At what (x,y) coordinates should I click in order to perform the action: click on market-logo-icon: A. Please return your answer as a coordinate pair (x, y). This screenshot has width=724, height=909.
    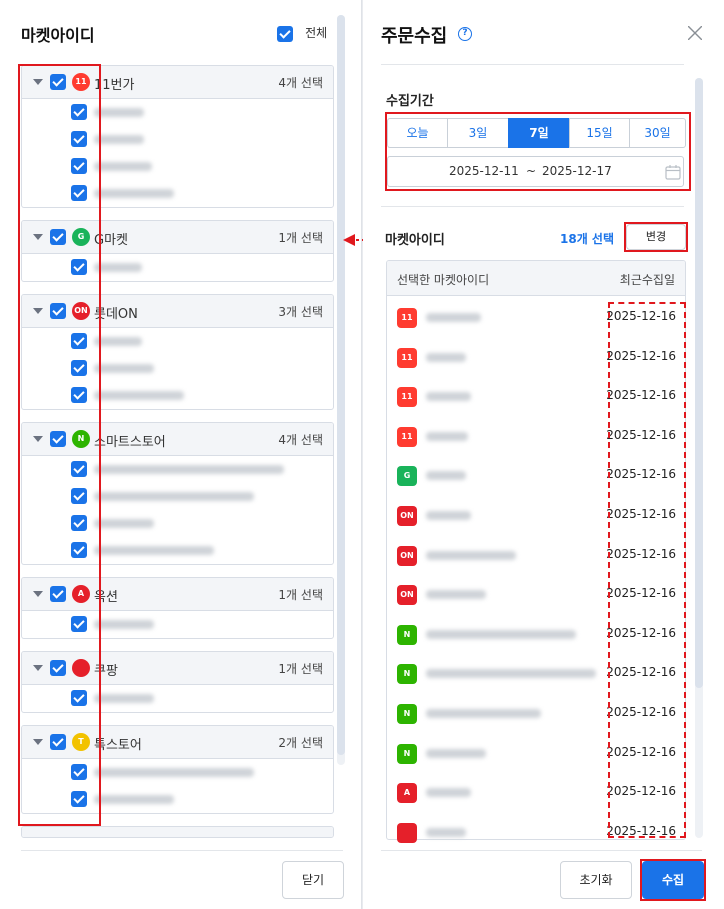
    Looking at the image, I should click on (407, 793).